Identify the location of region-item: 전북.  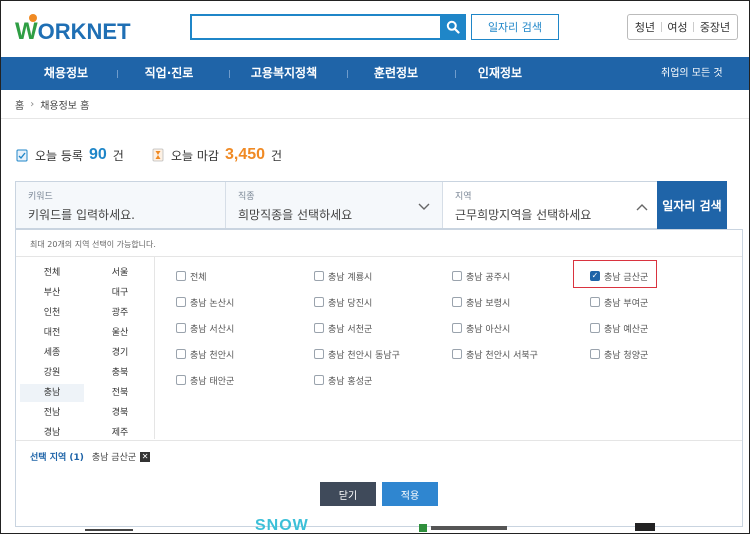
(120, 393).